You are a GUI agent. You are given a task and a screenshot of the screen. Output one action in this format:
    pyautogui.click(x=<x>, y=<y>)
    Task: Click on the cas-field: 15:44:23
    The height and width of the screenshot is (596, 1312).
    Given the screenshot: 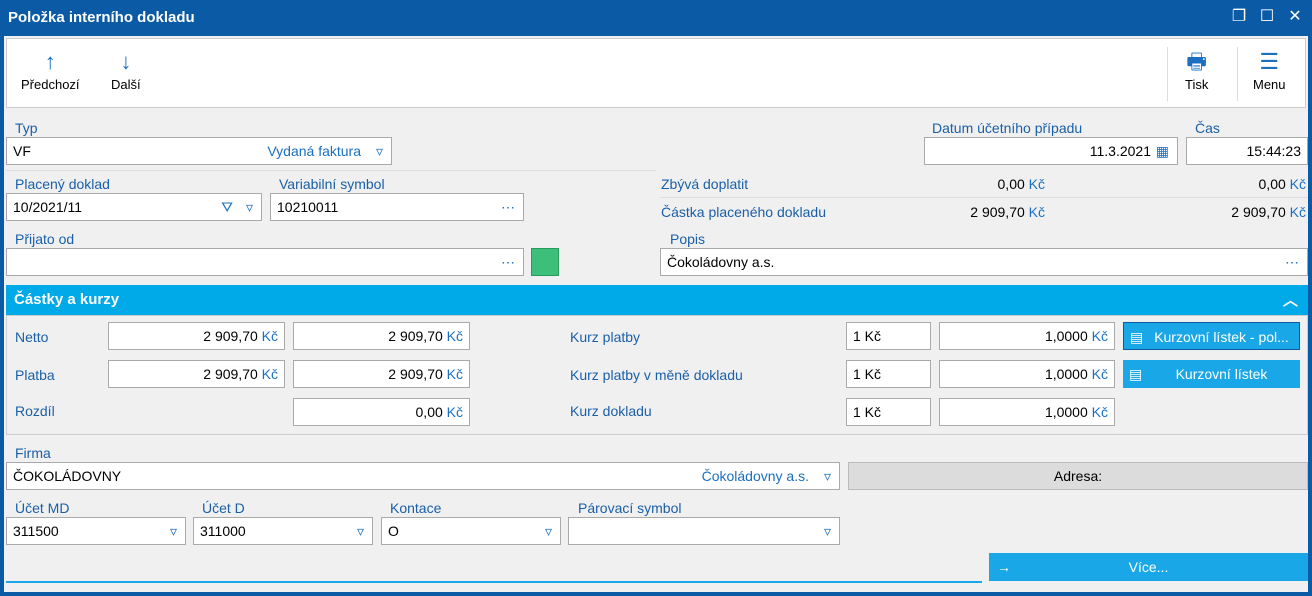 What is the action you would take?
    pyautogui.click(x=1247, y=151)
    